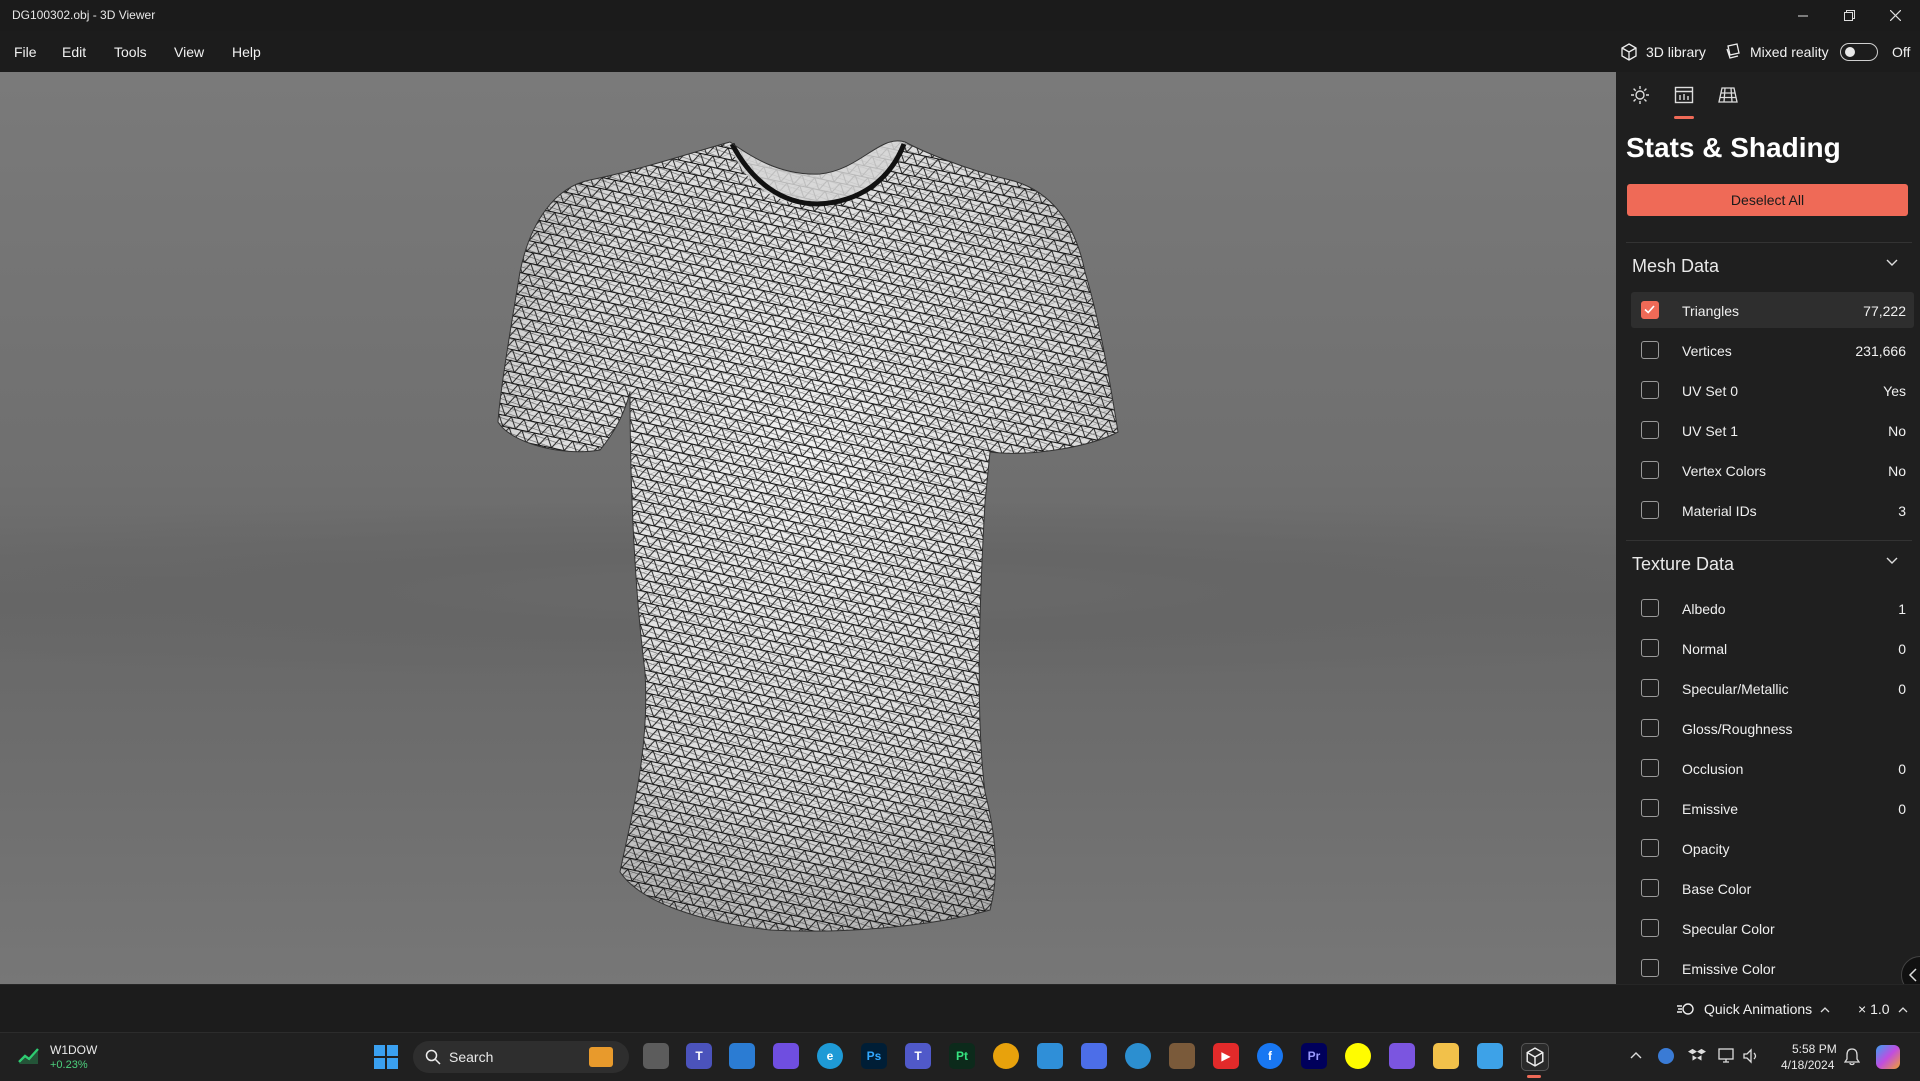  I want to click on mesh-row-uv-set-0: UV Set 0 Yes, so click(1772, 390).